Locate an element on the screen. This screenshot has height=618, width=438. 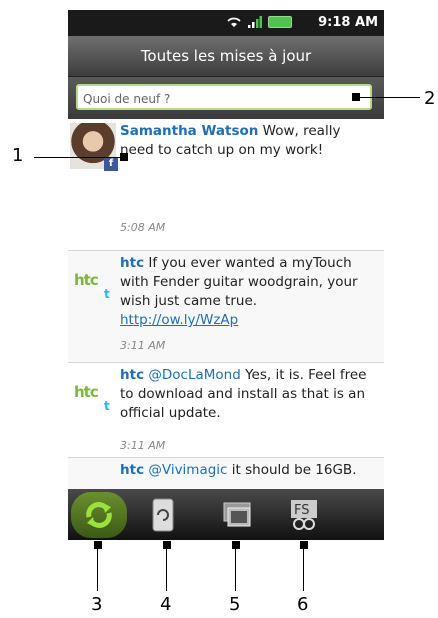
page-title: Toutes les mises à jour is located at coordinates (226, 56).